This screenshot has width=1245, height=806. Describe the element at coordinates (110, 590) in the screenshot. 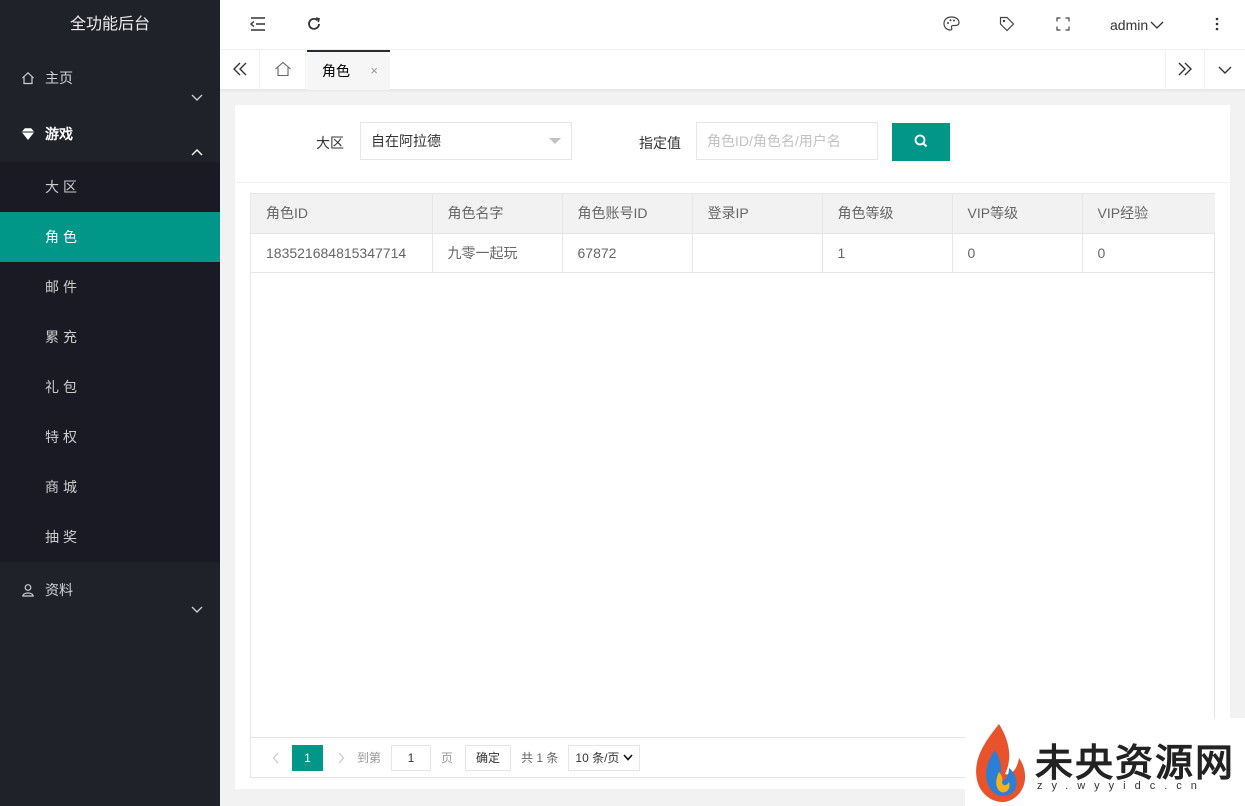

I see `sidebar-item-profile: 资料` at that location.